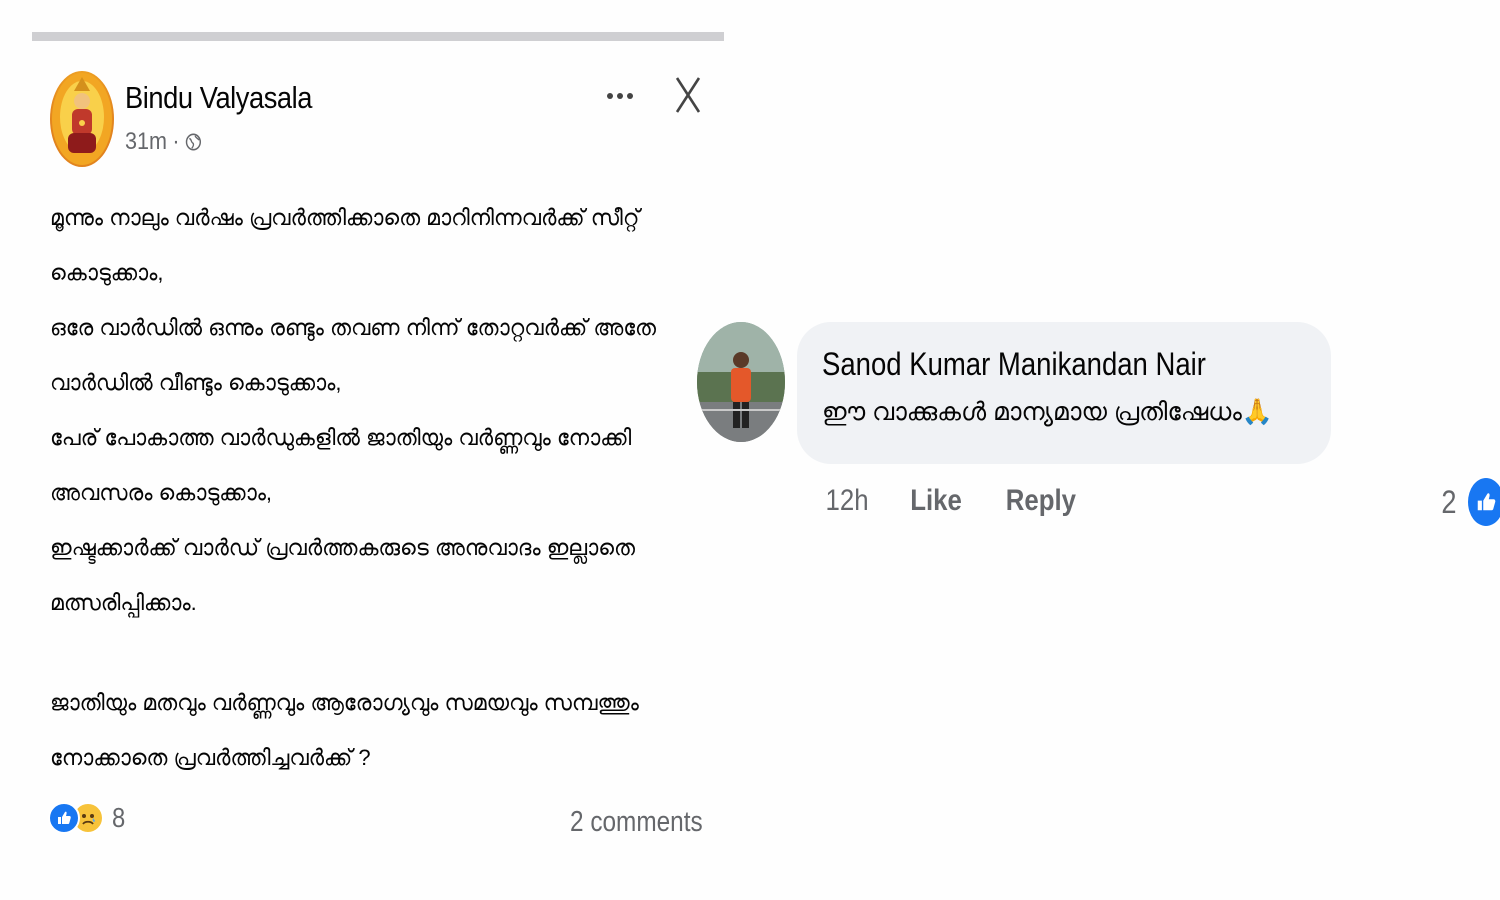  Describe the element at coordinates (1047, 412) in the screenshot. I see `comment-text: ഈ വാക്കുകൾ മാന്യമായ പ്രതിഷേധം🙏` at that location.